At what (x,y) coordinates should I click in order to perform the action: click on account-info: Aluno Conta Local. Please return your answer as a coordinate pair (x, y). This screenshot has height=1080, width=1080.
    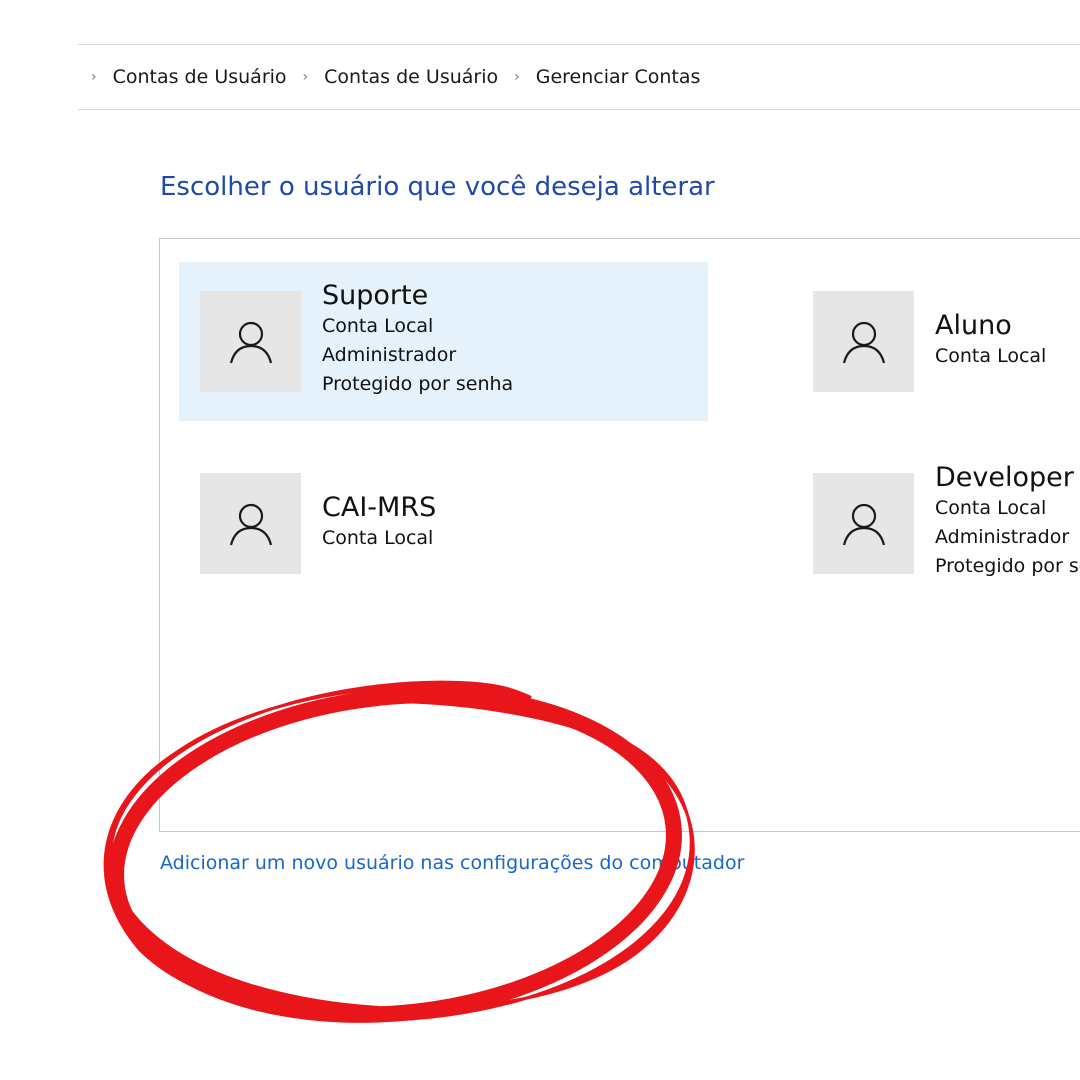
    Looking at the image, I should click on (990, 340).